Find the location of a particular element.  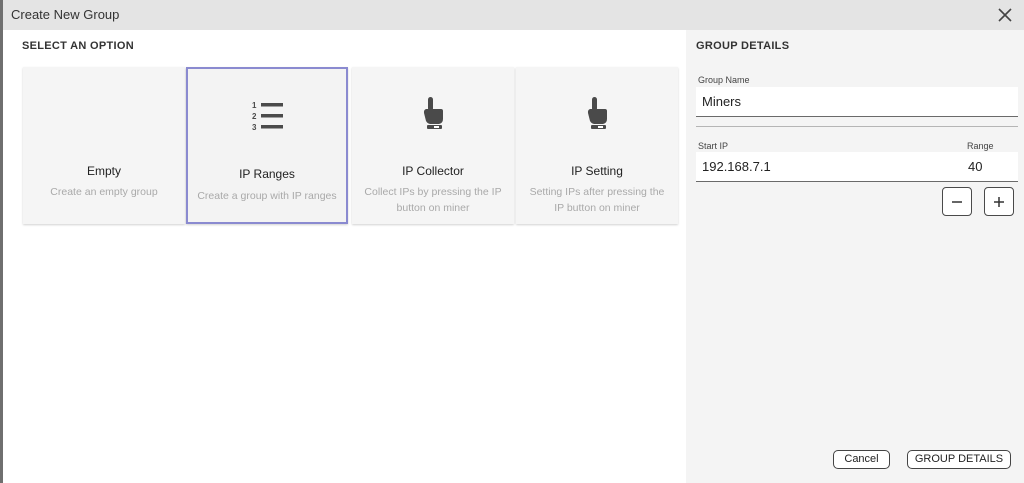

option-card-description: Create a group with IP ranges is located at coordinates (267, 196).